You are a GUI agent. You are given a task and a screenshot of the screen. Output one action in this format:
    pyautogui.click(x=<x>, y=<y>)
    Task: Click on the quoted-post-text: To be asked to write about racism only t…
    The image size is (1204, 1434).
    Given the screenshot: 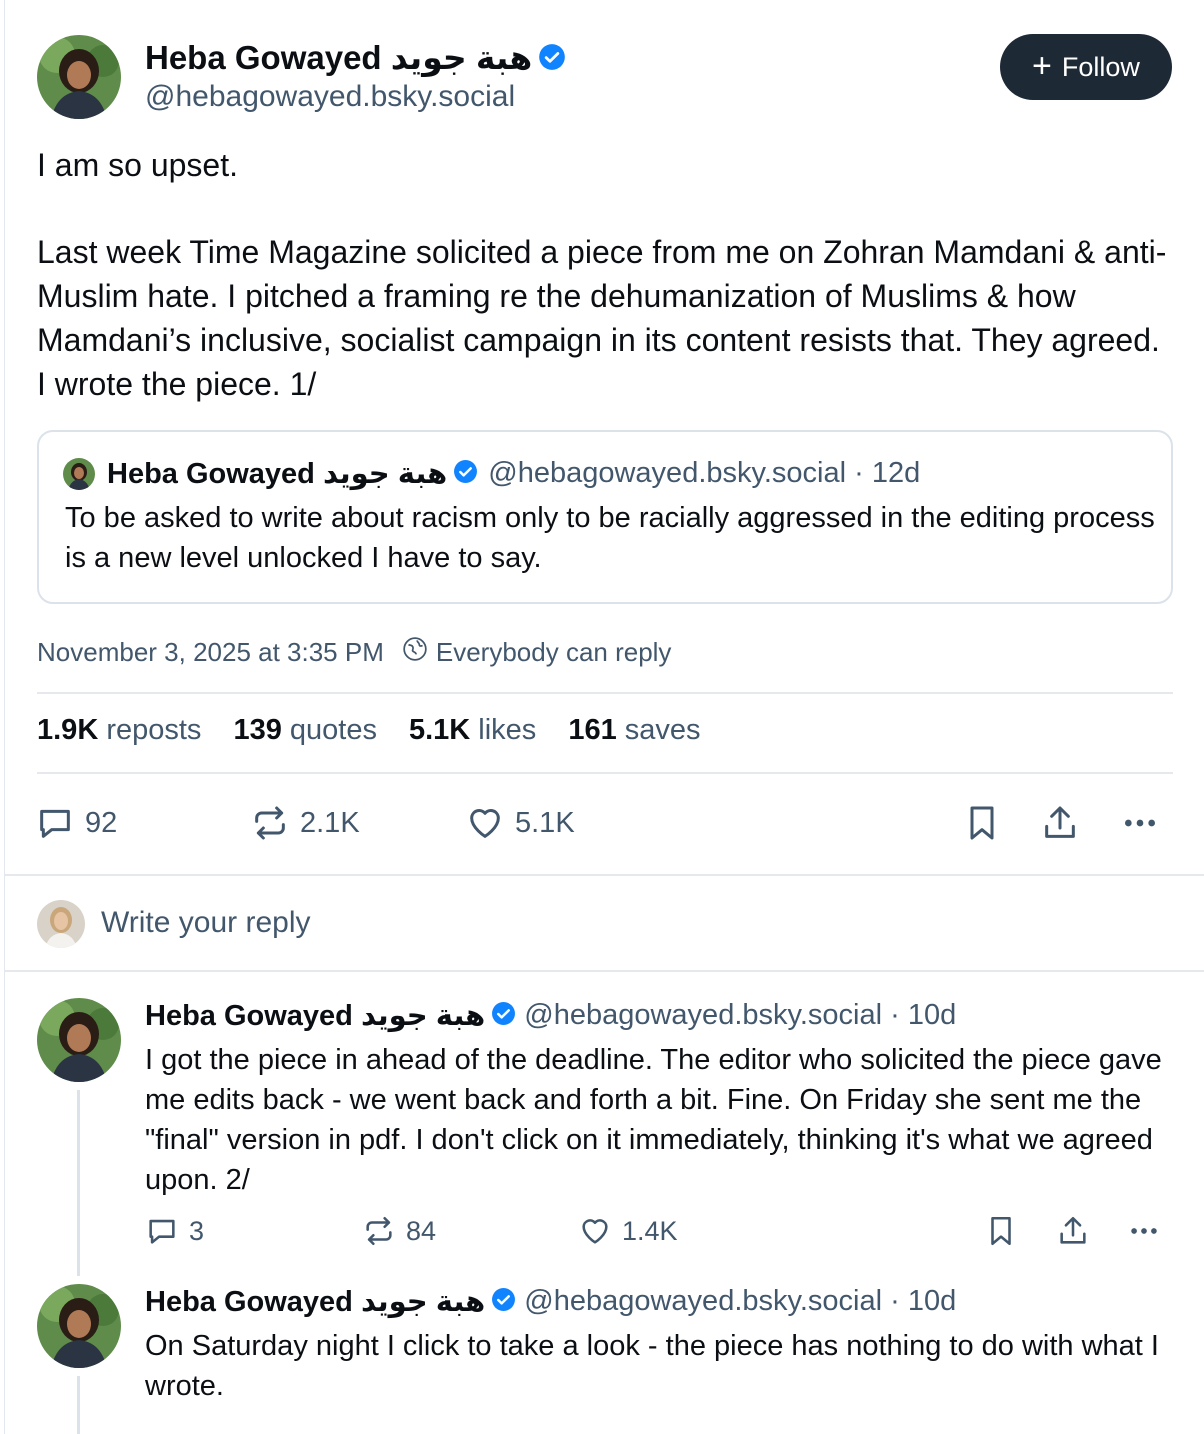 What is the action you would take?
    pyautogui.click(x=610, y=538)
    